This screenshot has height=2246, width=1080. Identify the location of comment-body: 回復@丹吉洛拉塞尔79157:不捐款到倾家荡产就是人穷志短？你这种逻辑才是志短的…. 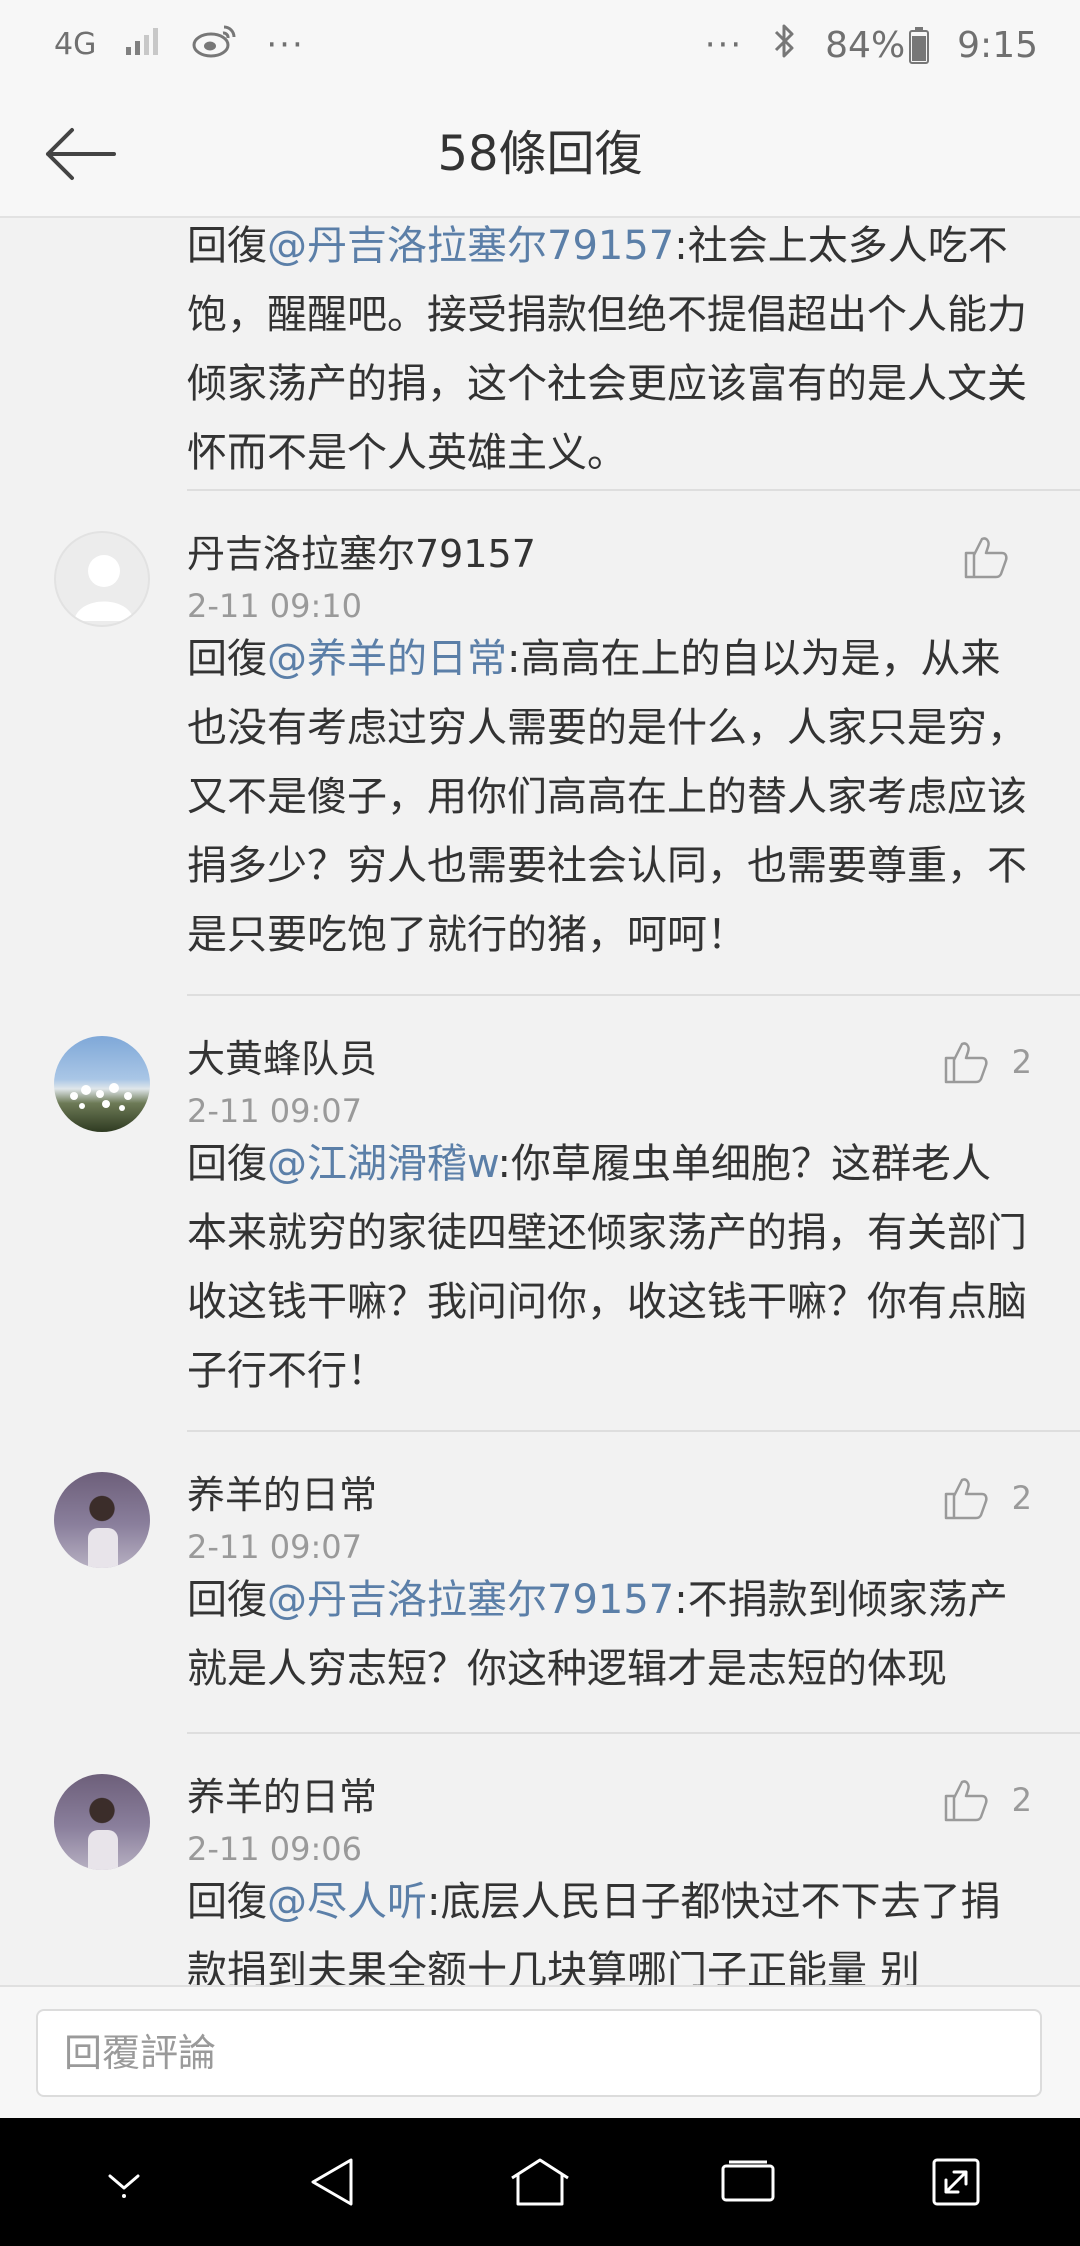
(607, 1635).